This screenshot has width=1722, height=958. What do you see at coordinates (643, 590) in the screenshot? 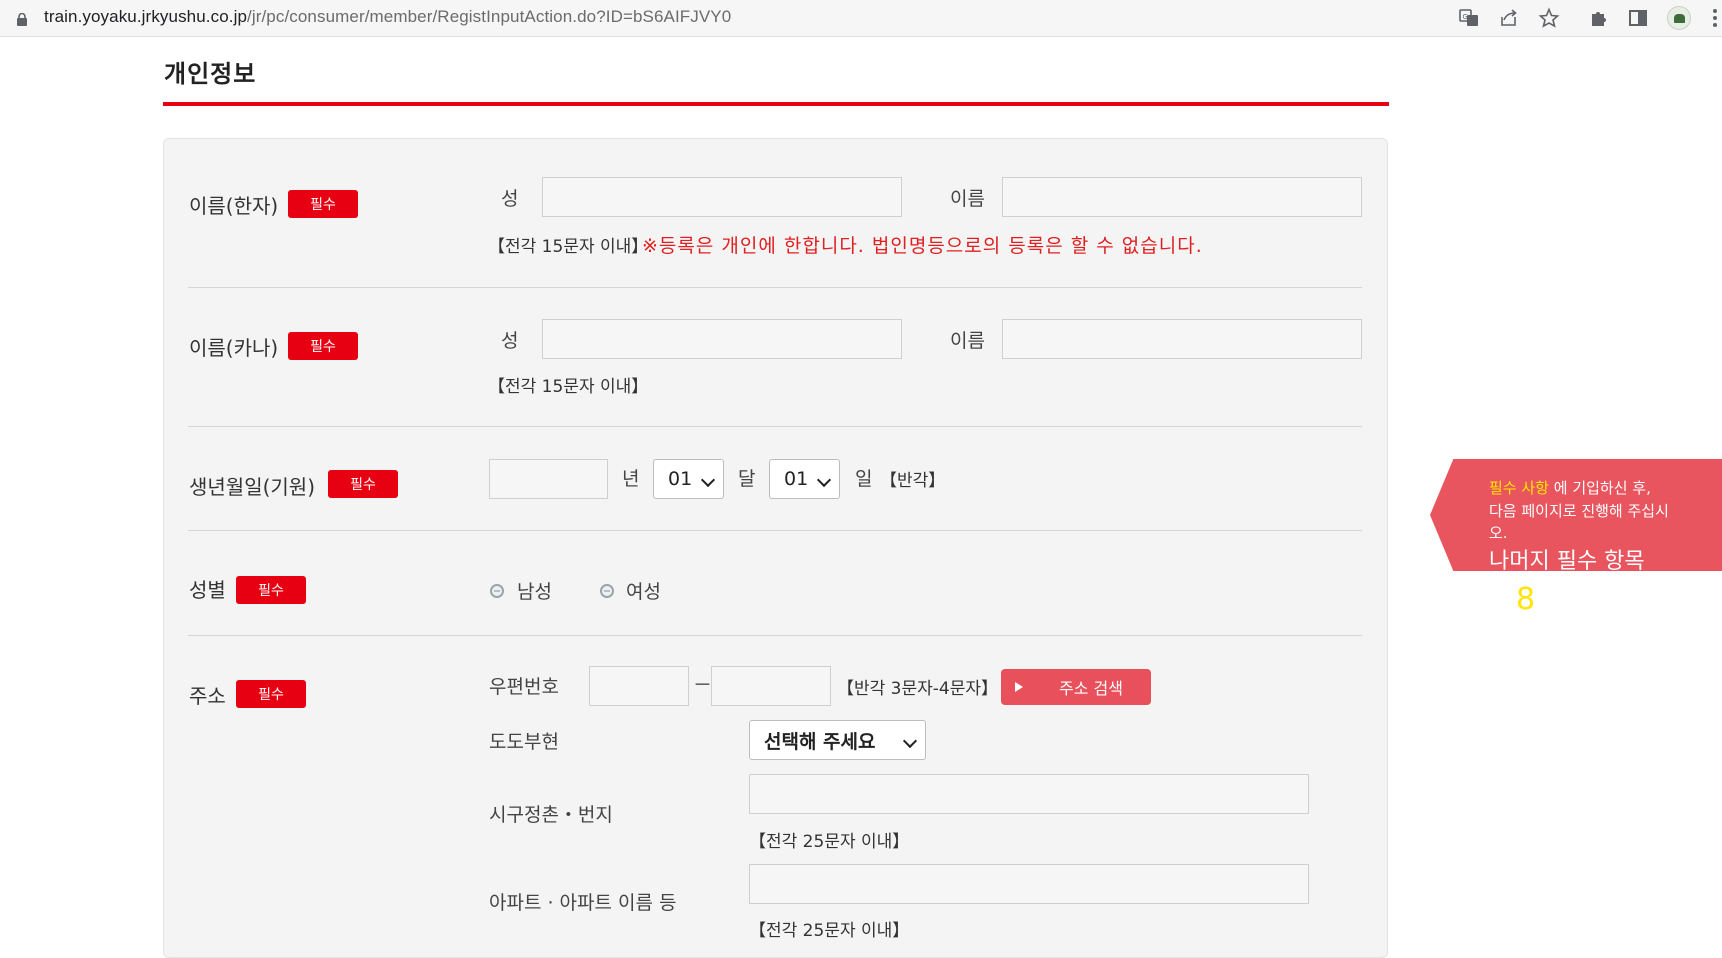
I see `gender-female-label: 여성` at bounding box center [643, 590].